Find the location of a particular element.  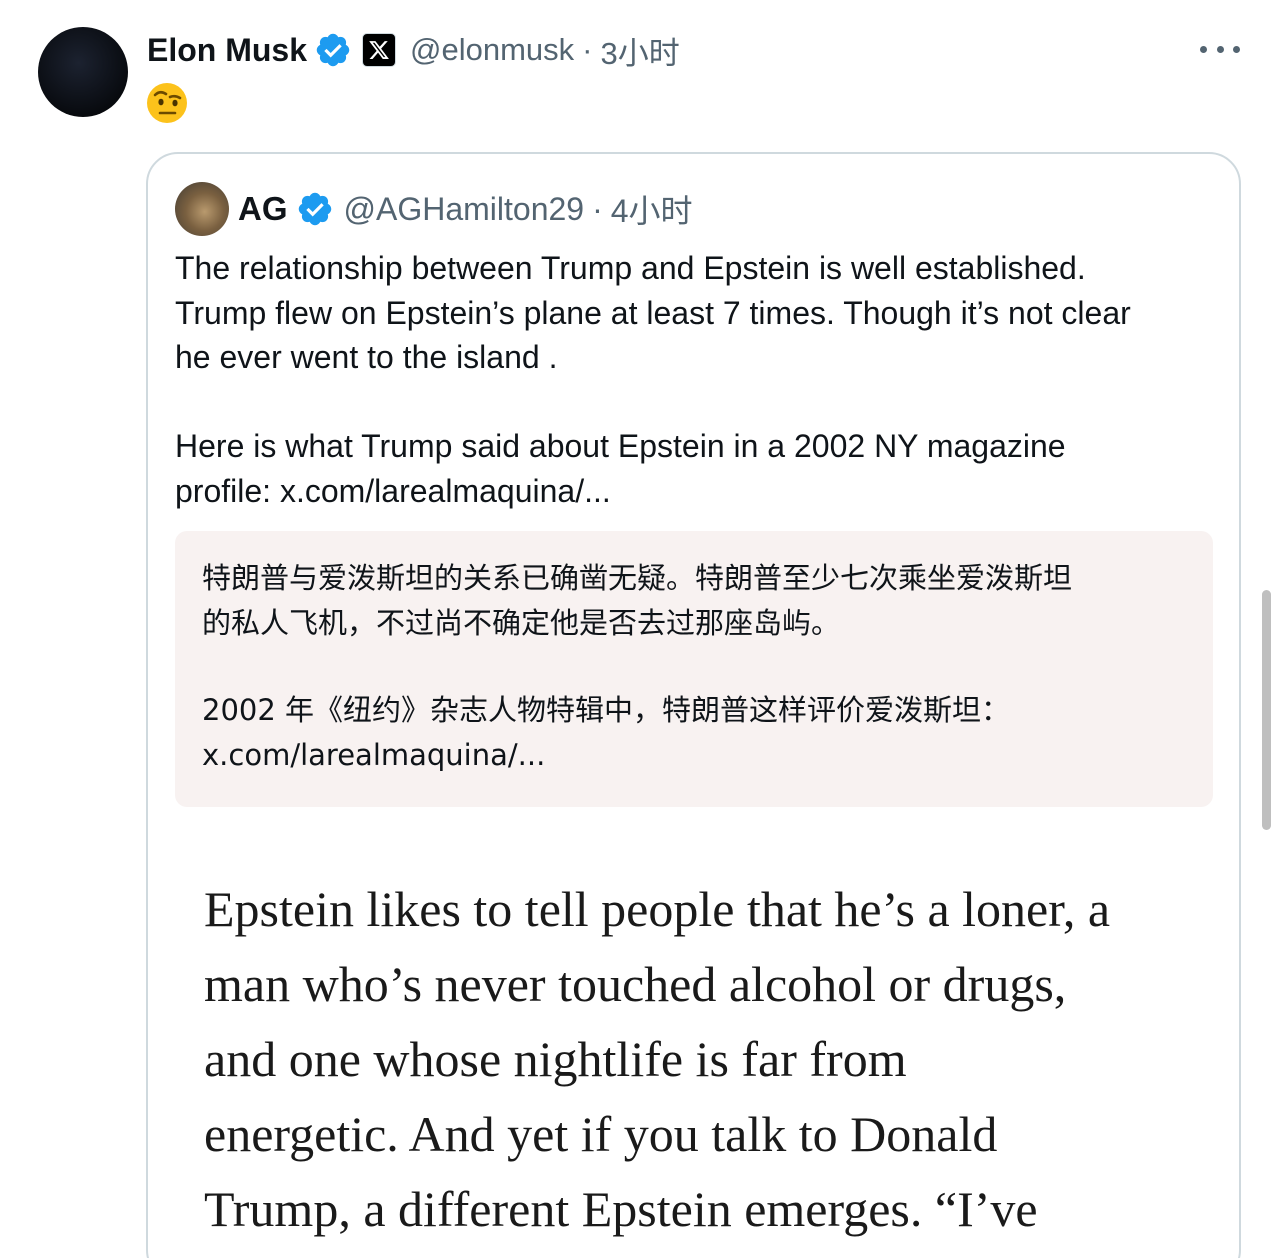

quoted-tweet-header: AG @AGHamilton29 · 4小时 is located at coordinates (434, 209).